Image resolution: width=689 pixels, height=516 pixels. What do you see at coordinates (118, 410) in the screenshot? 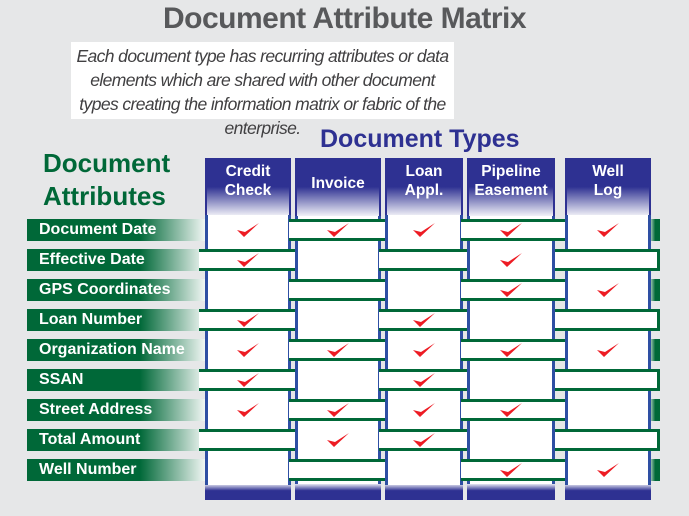
I see `row-label-street-address: Street Address` at bounding box center [118, 410].